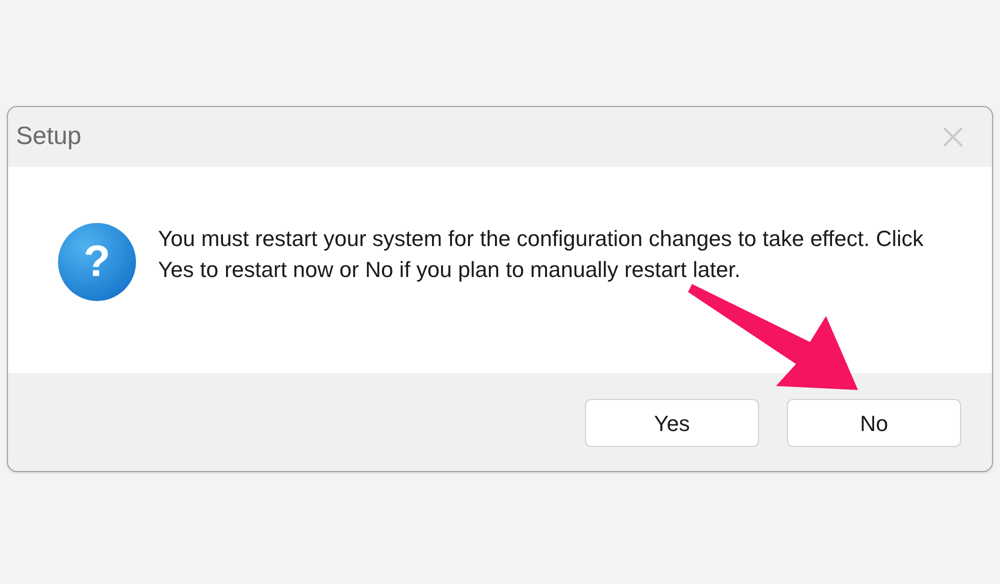 Image resolution: width=1000 pixels, height=584 pixels. Describe the element at coordinates (953, 137) in the screenshot. I see `close-icon` at that location.